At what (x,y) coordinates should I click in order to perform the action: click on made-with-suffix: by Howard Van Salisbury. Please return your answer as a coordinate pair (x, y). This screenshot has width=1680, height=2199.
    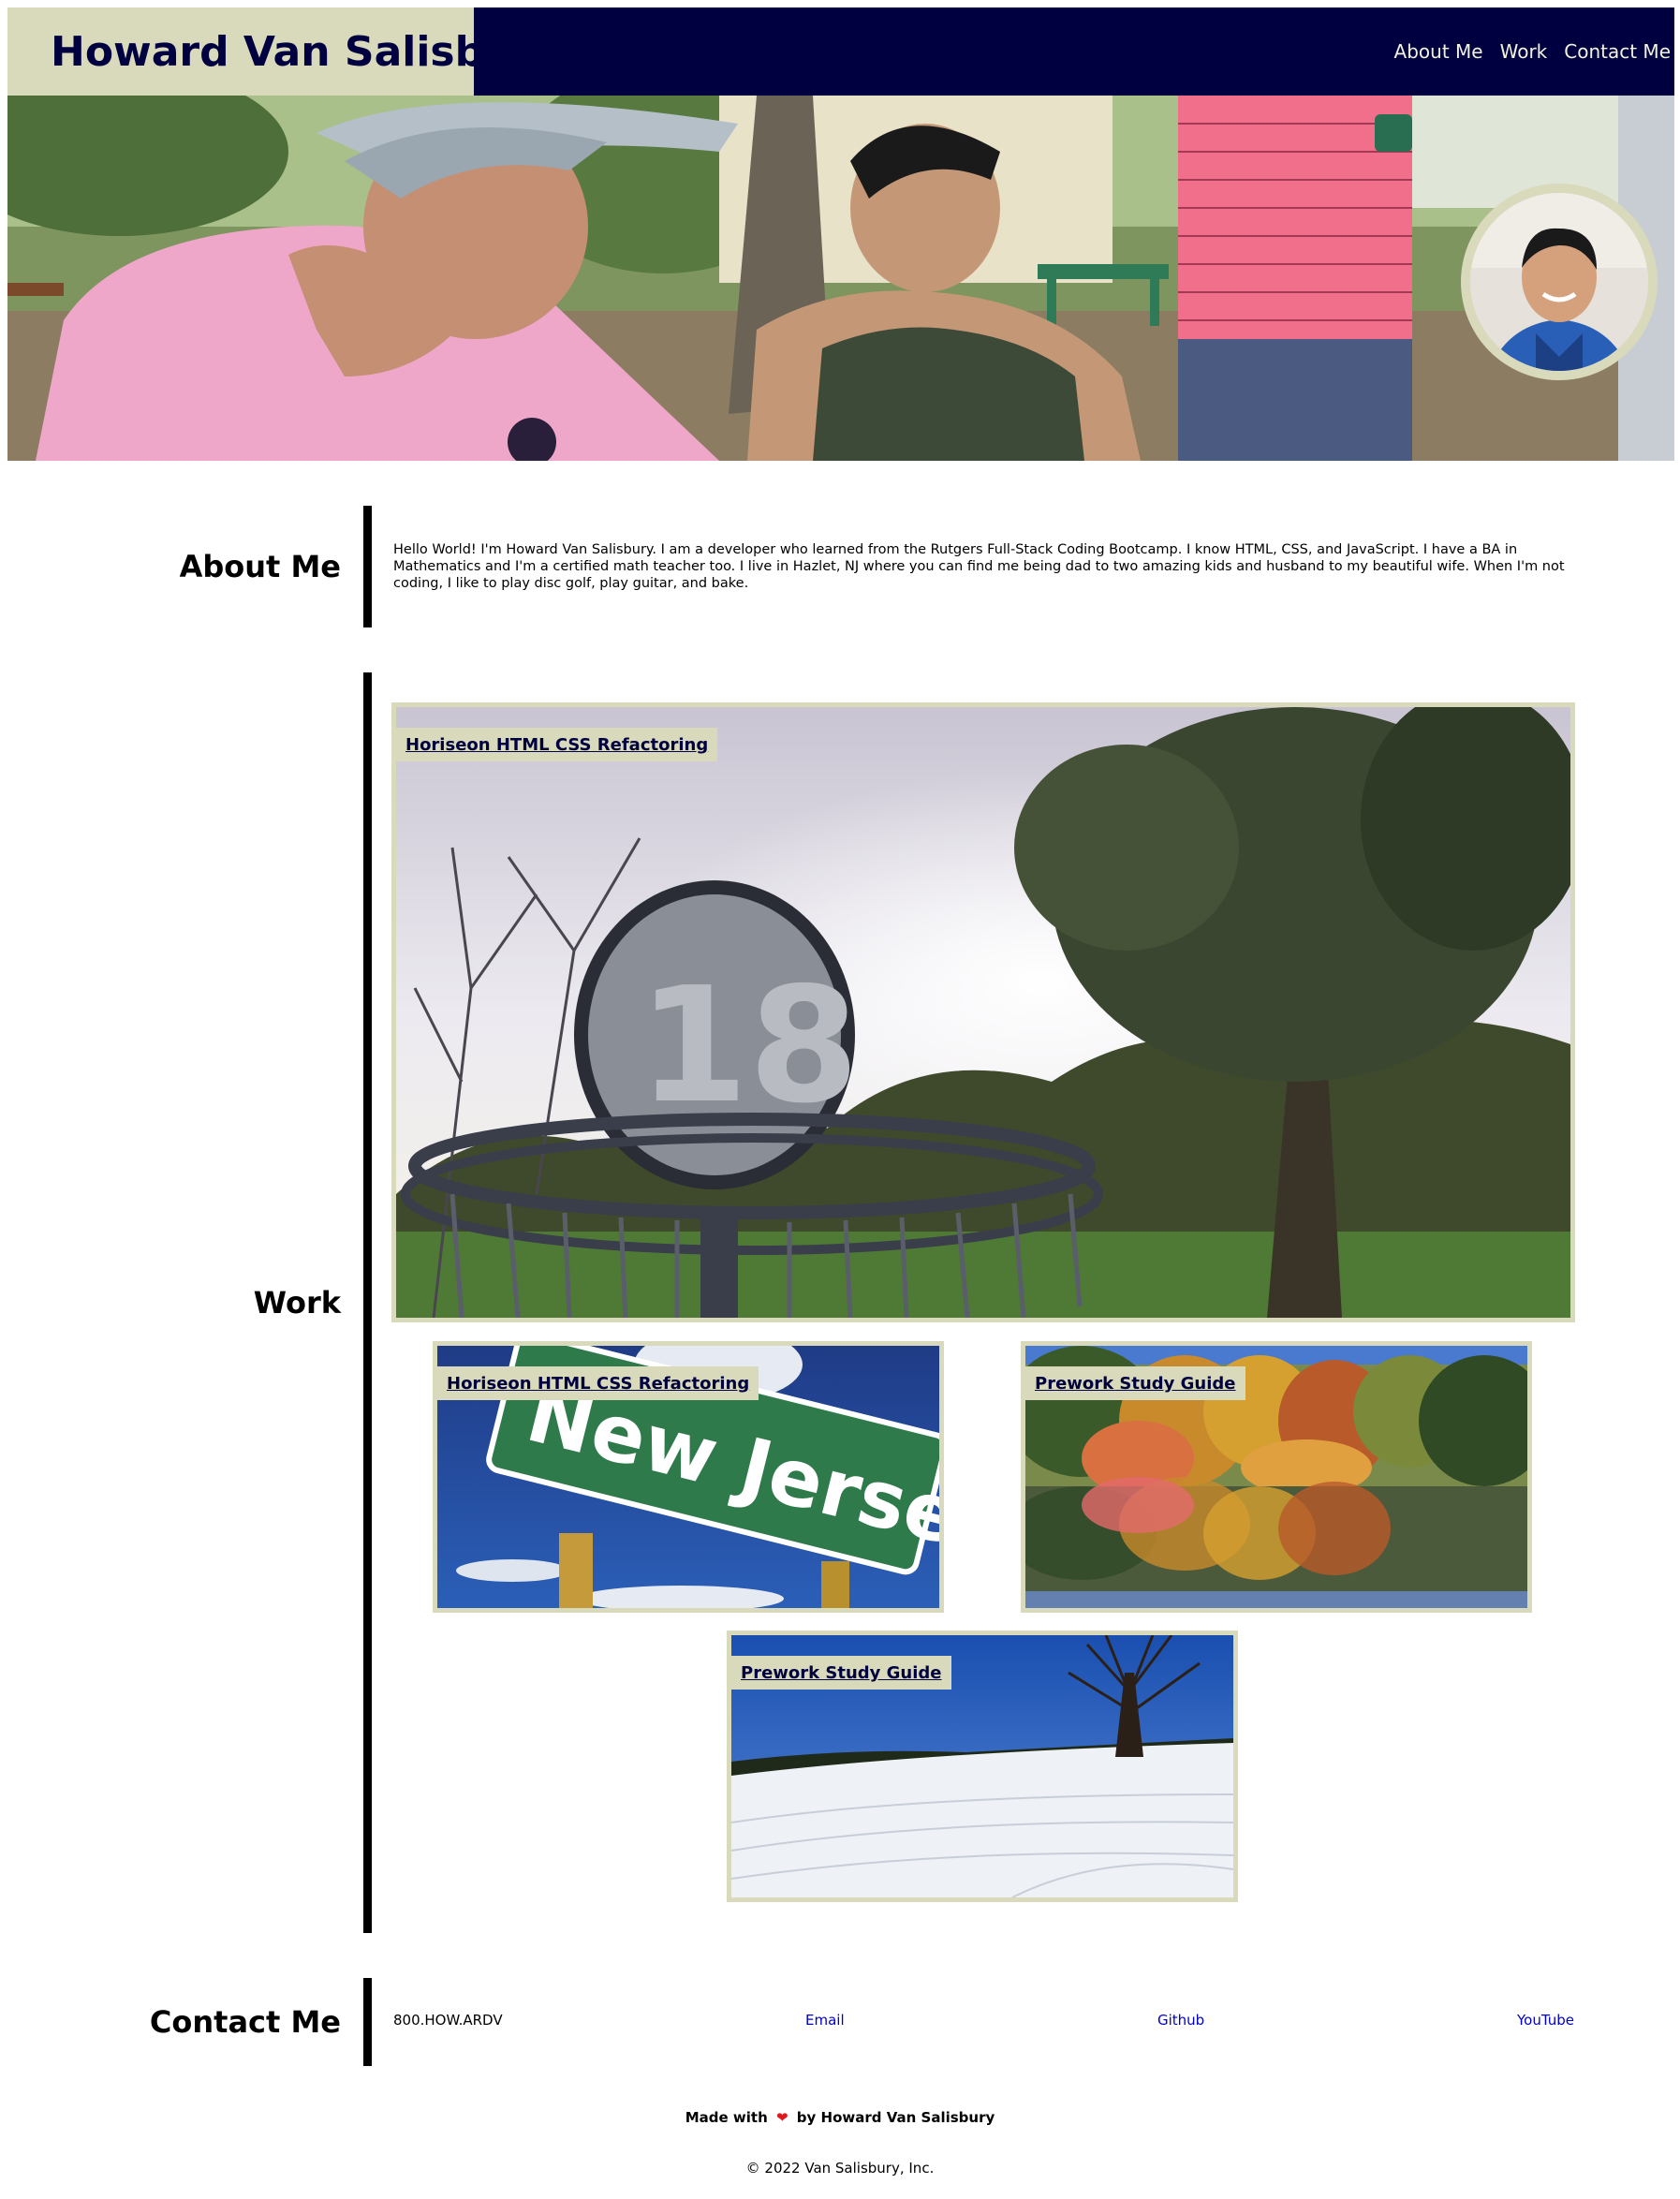
    Looking at the image, I should click on (895, 2117).